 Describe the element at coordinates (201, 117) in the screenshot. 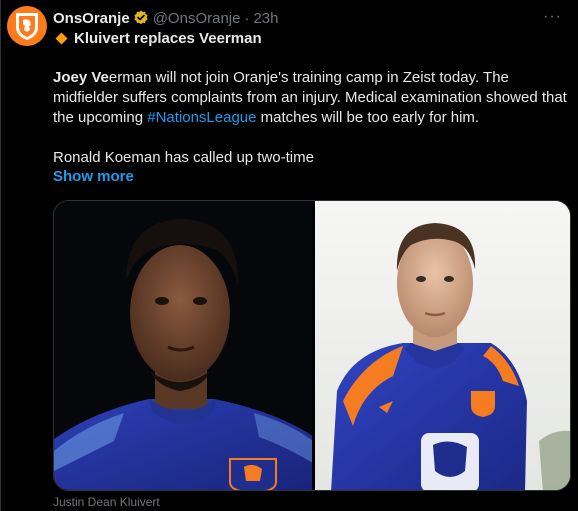

I see `hashtag-link: #NationsLeague` at that location.